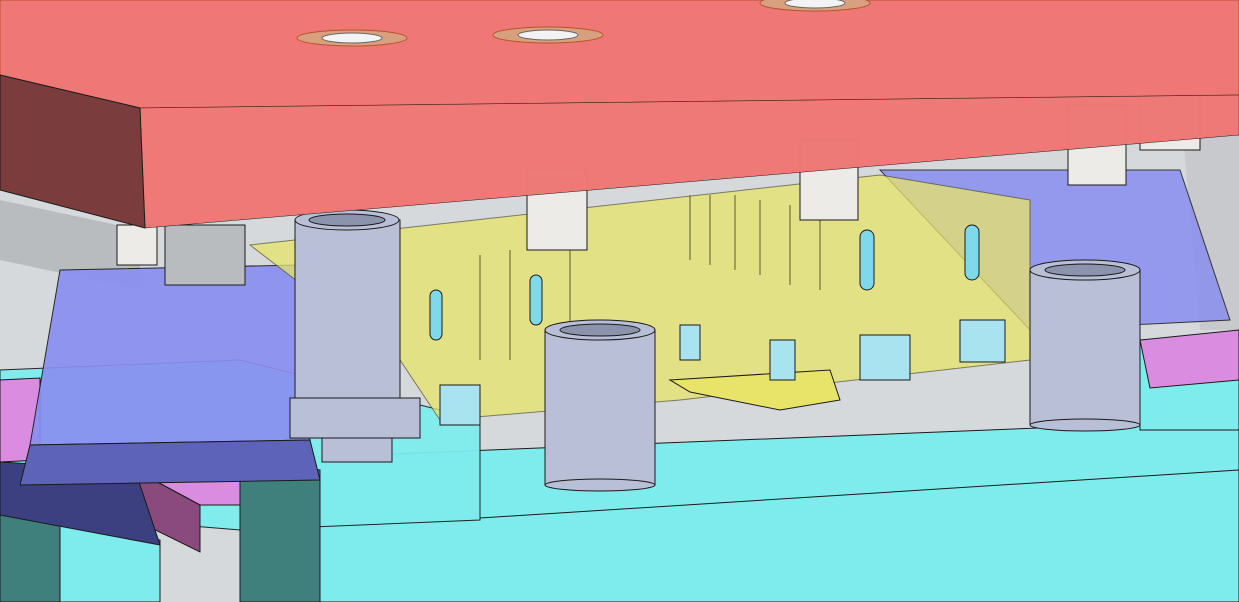 The image size is (1239, 602). Describe the element at coordinates (600, 405) in the screenshot. I see `bushing-center` at that location.